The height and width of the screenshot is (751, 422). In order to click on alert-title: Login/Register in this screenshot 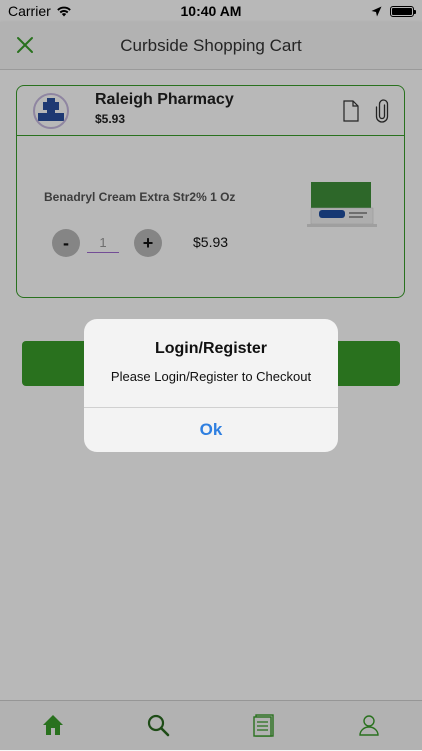, I will do `click(210, 348)`.